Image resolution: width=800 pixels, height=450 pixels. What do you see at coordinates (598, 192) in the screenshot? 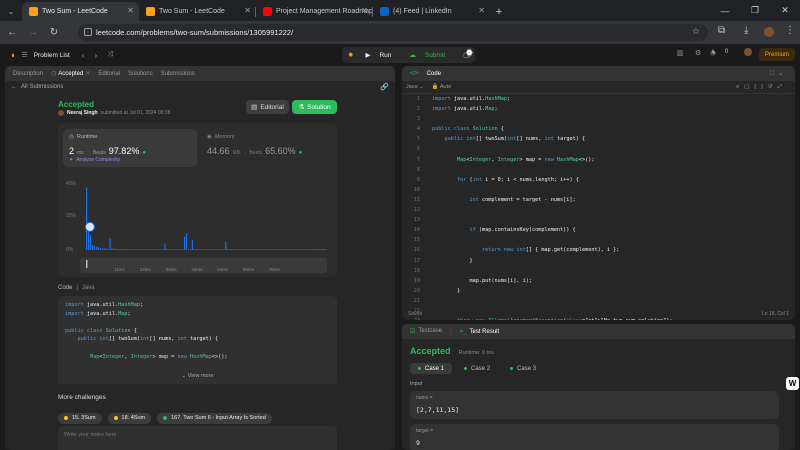
I see `code-line: 10` at bounding box center [598, 192].